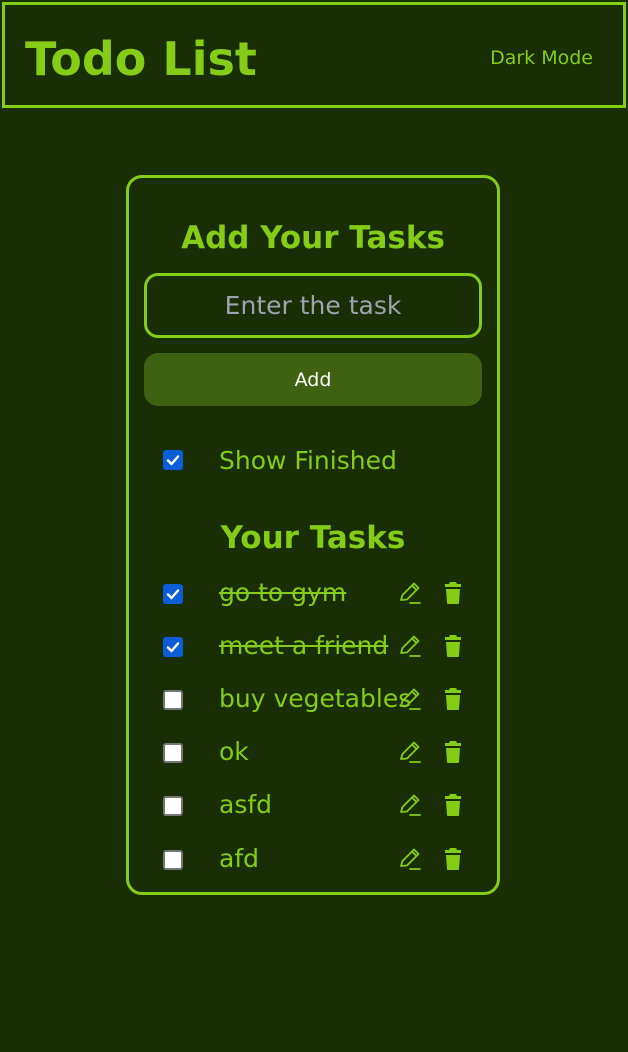 The width and height of the screenshot is (628, 1052). Describe the element at coordinates (313, 805) in the screenshot. I see `task-row: asfd` at that location.